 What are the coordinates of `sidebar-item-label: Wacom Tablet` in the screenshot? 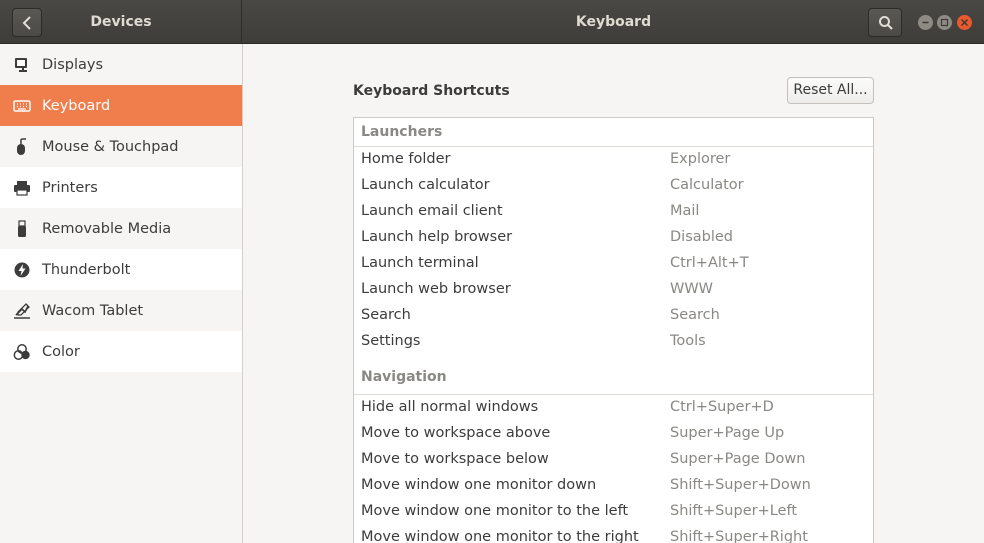 It's located at (93, 310).